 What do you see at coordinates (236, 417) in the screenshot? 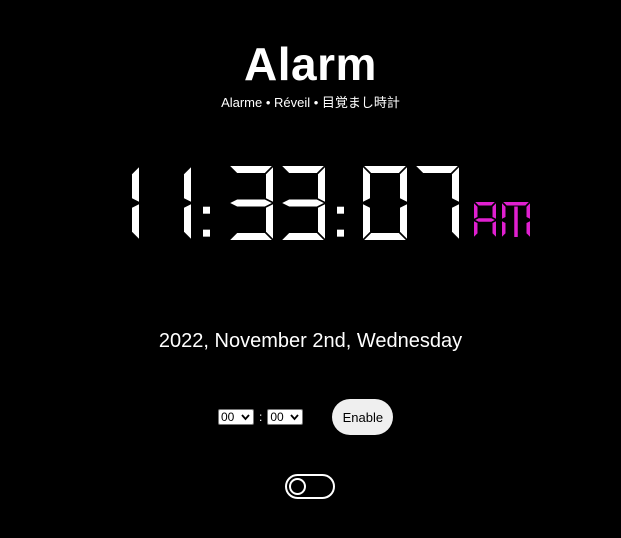
I see `hour-select: 00` at bounding box center [236, 417].